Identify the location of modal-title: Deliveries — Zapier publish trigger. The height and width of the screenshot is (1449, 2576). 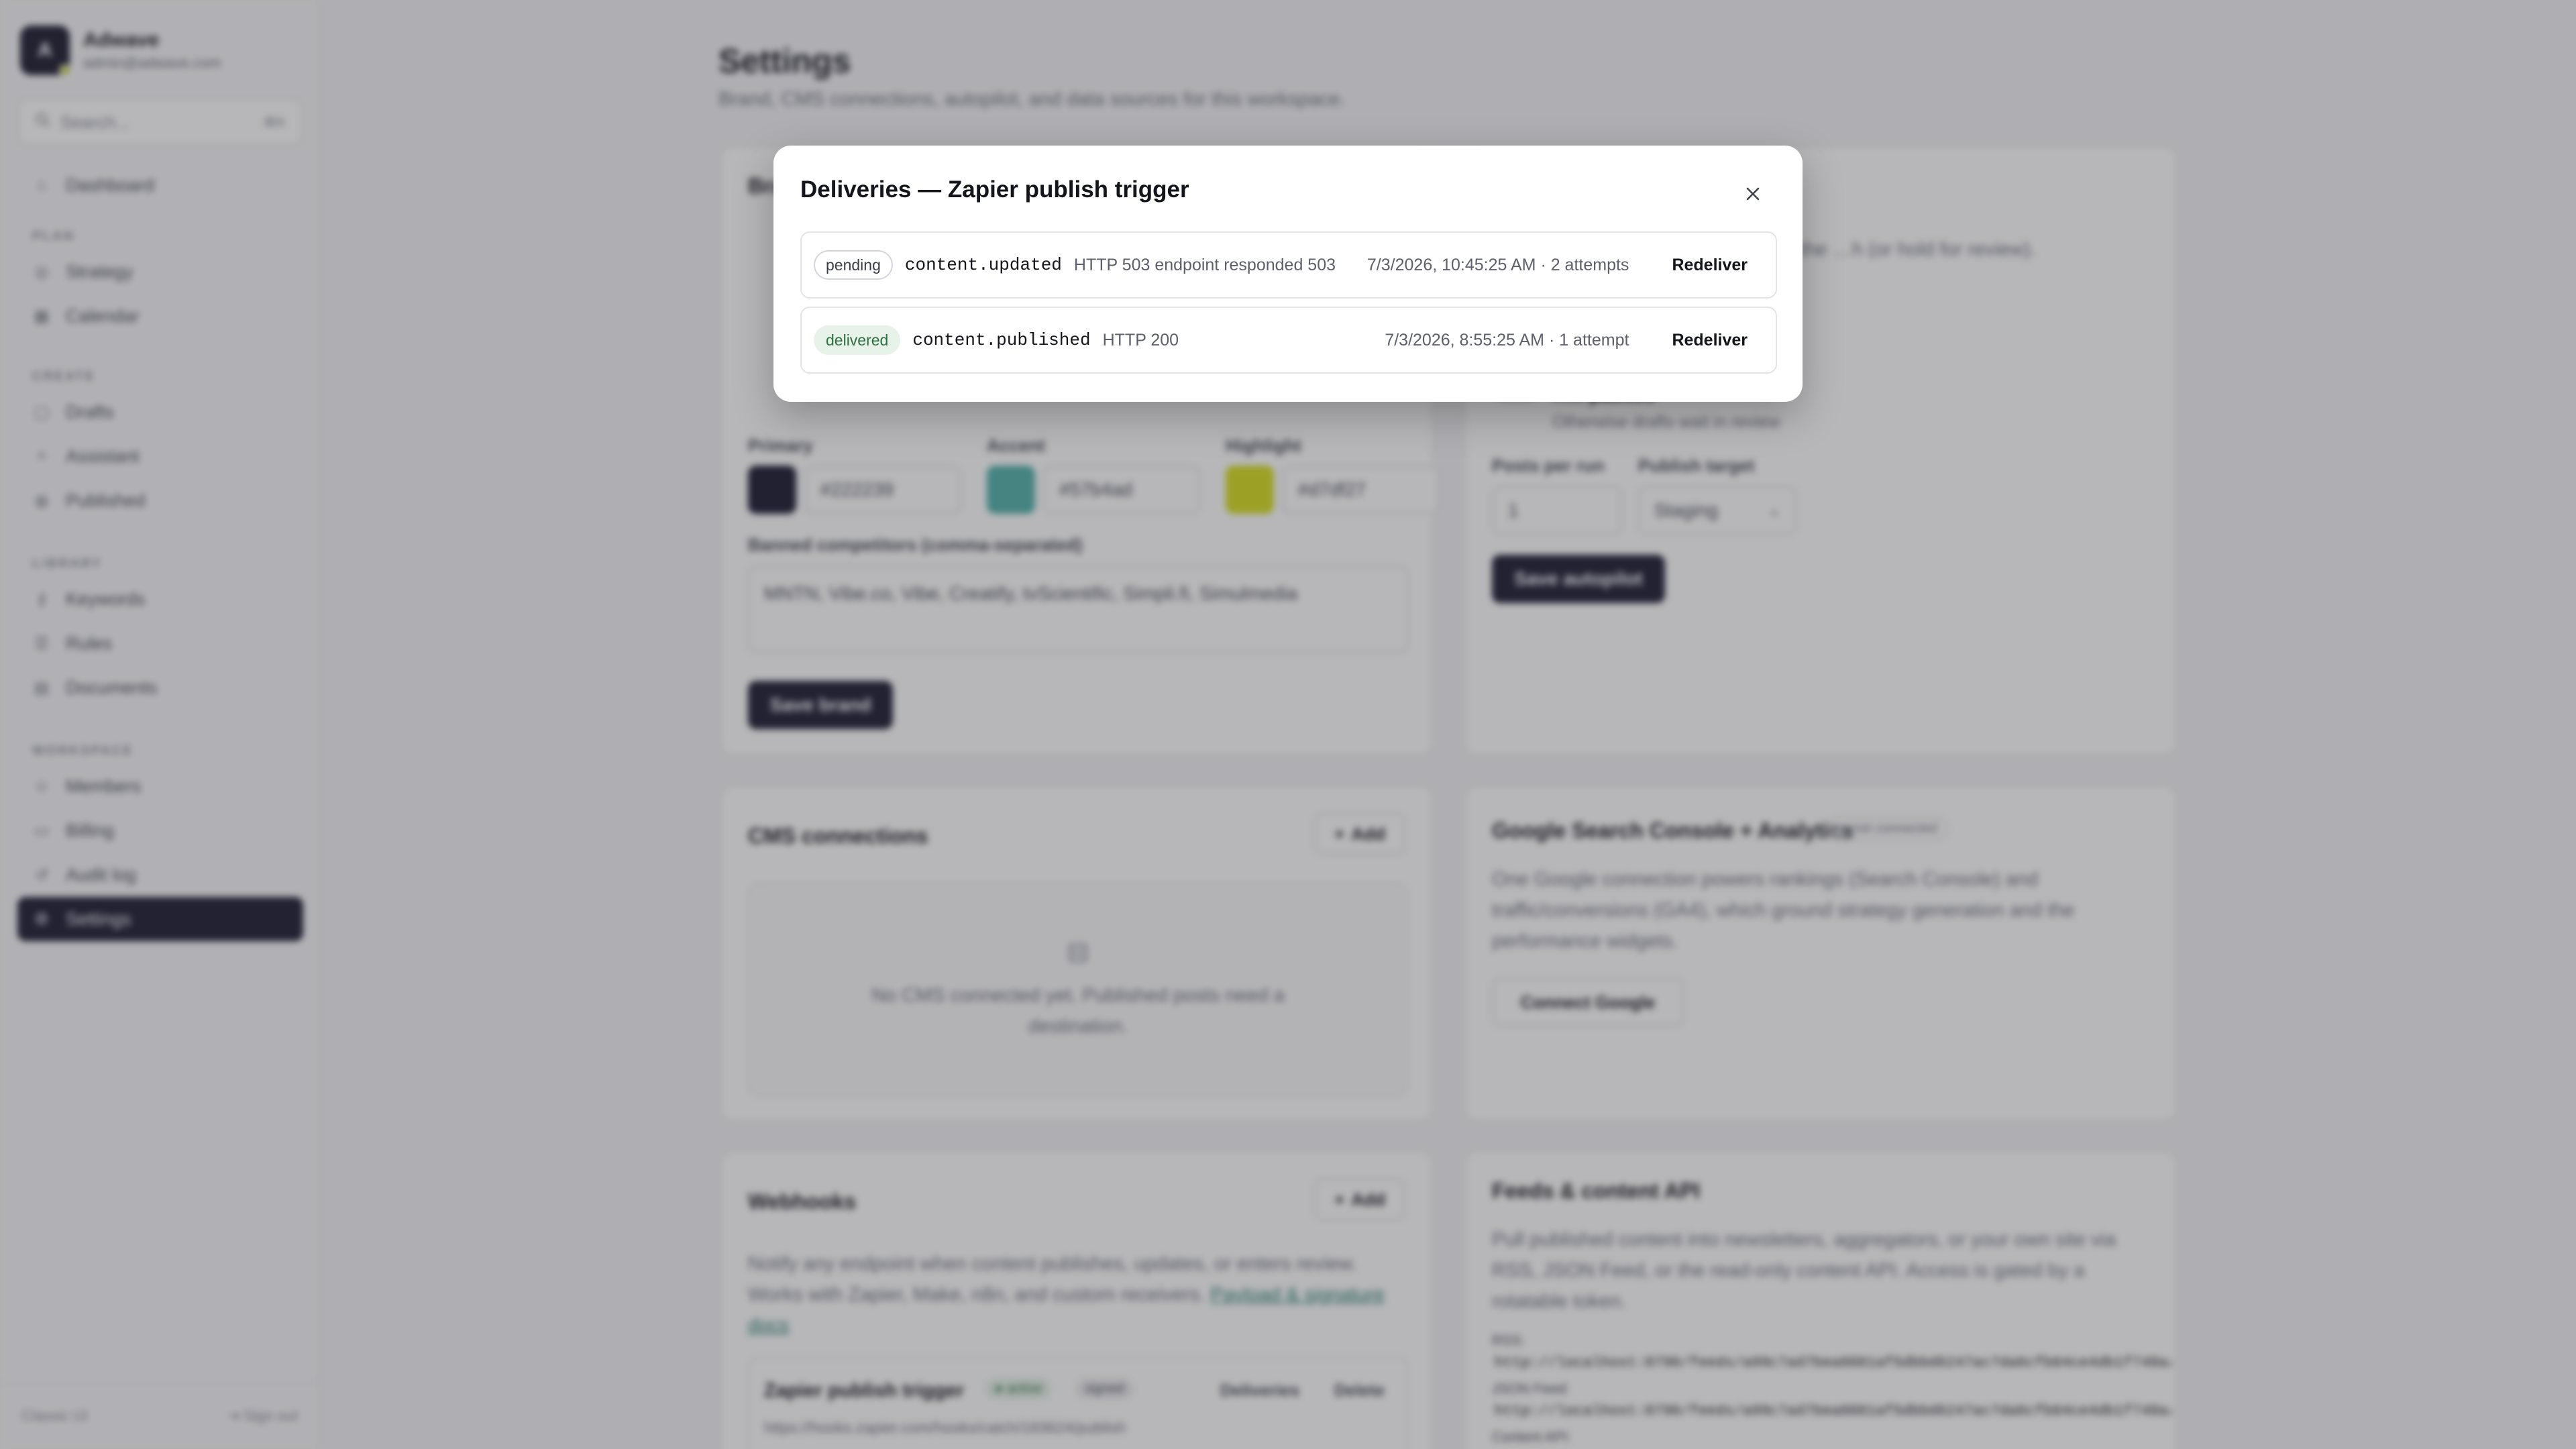
(994, 189).